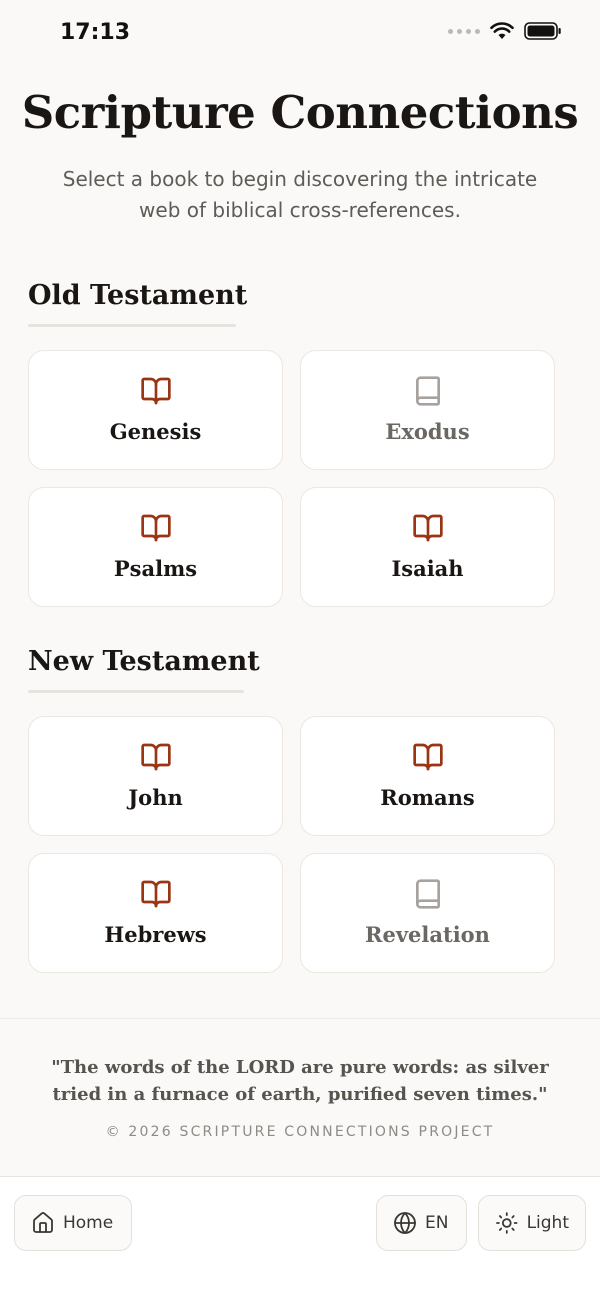 Image resolution: width=600 pixels, height=1298 pixels. Describe the element at coordinates (427, 776) in the screenshot. I see `book-card-romans: Romans` at that location.